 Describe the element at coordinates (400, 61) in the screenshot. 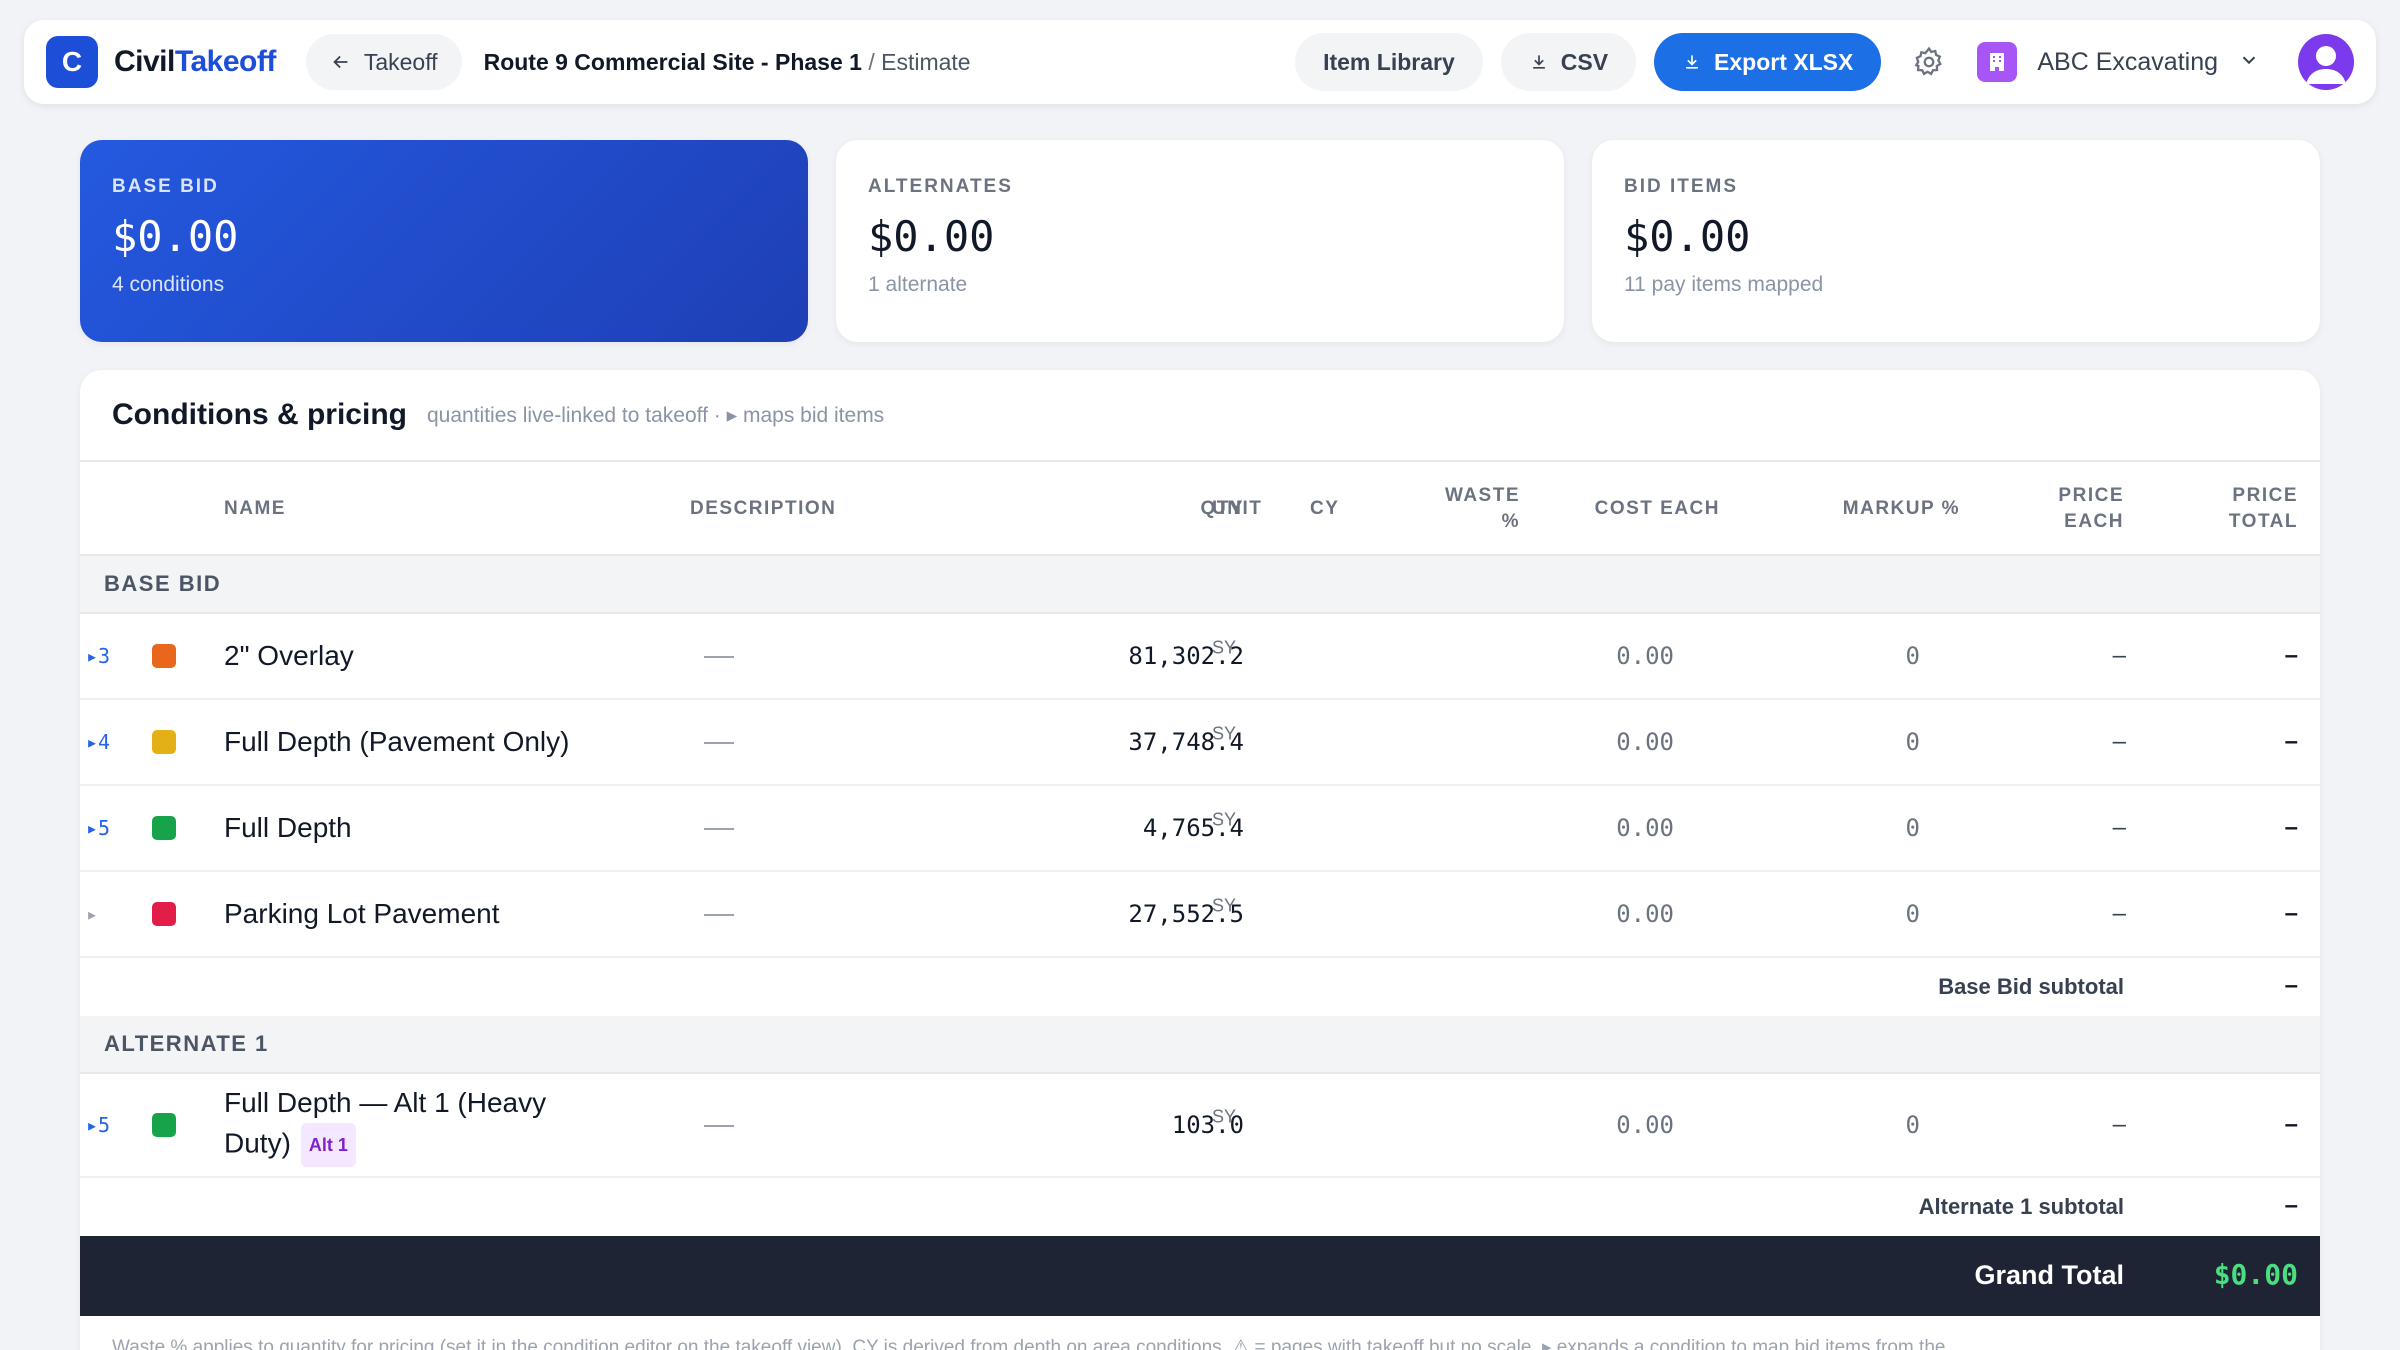

I see `back-button-label: Takeoff` at that location.